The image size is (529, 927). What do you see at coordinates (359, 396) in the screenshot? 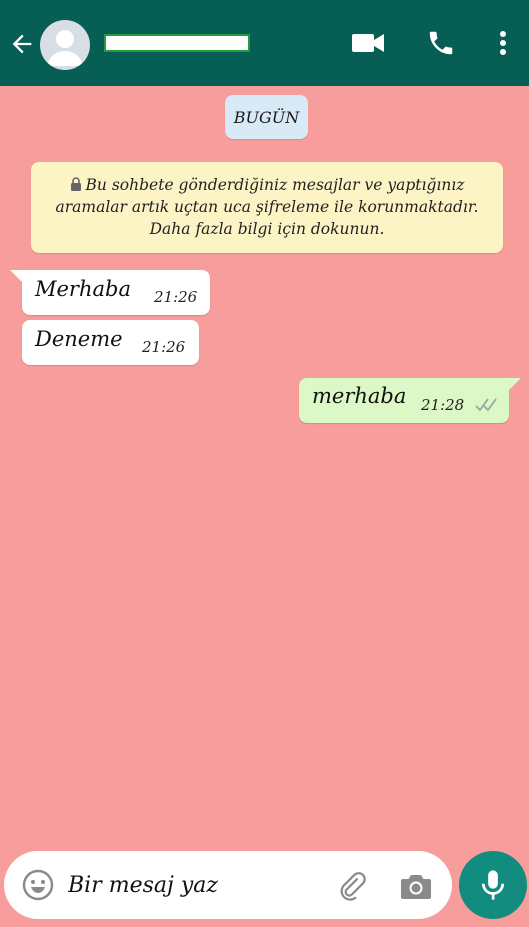
I see `message-text: merhaba` at bounding box center [359, 396].